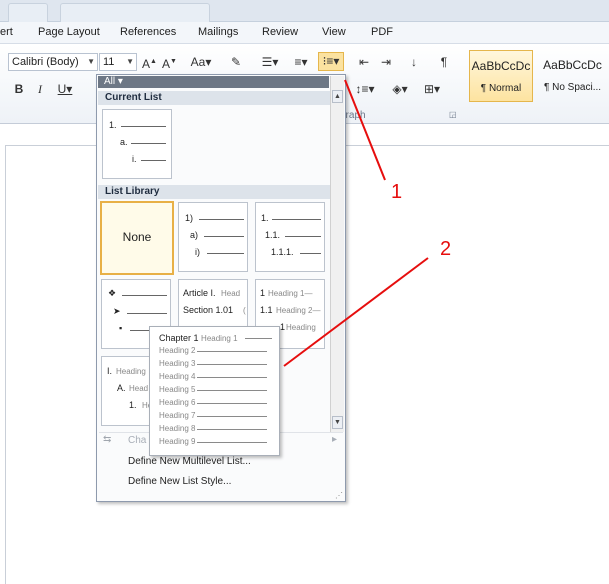 The image size is (609, 584). Describe the element at coordinates (453, 114) in the screenshot. I see `dialog-launcher-icon: ◲` at that location.